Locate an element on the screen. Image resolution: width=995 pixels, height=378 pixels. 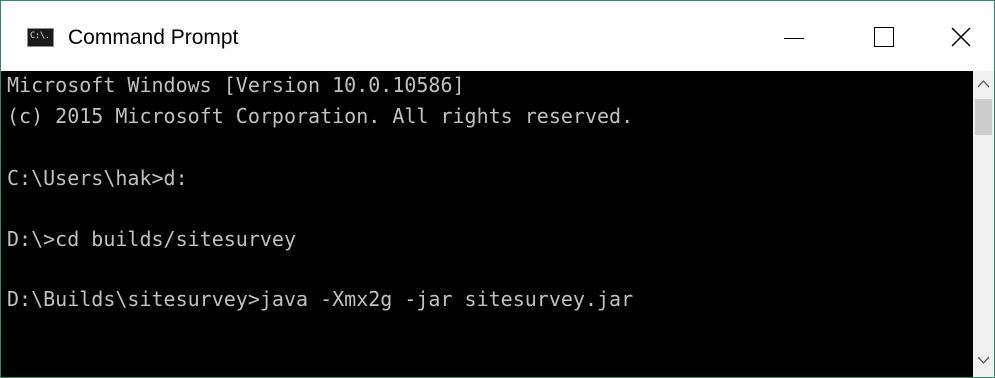
window-title: Command Prompt is located at coordinates (153, 37).